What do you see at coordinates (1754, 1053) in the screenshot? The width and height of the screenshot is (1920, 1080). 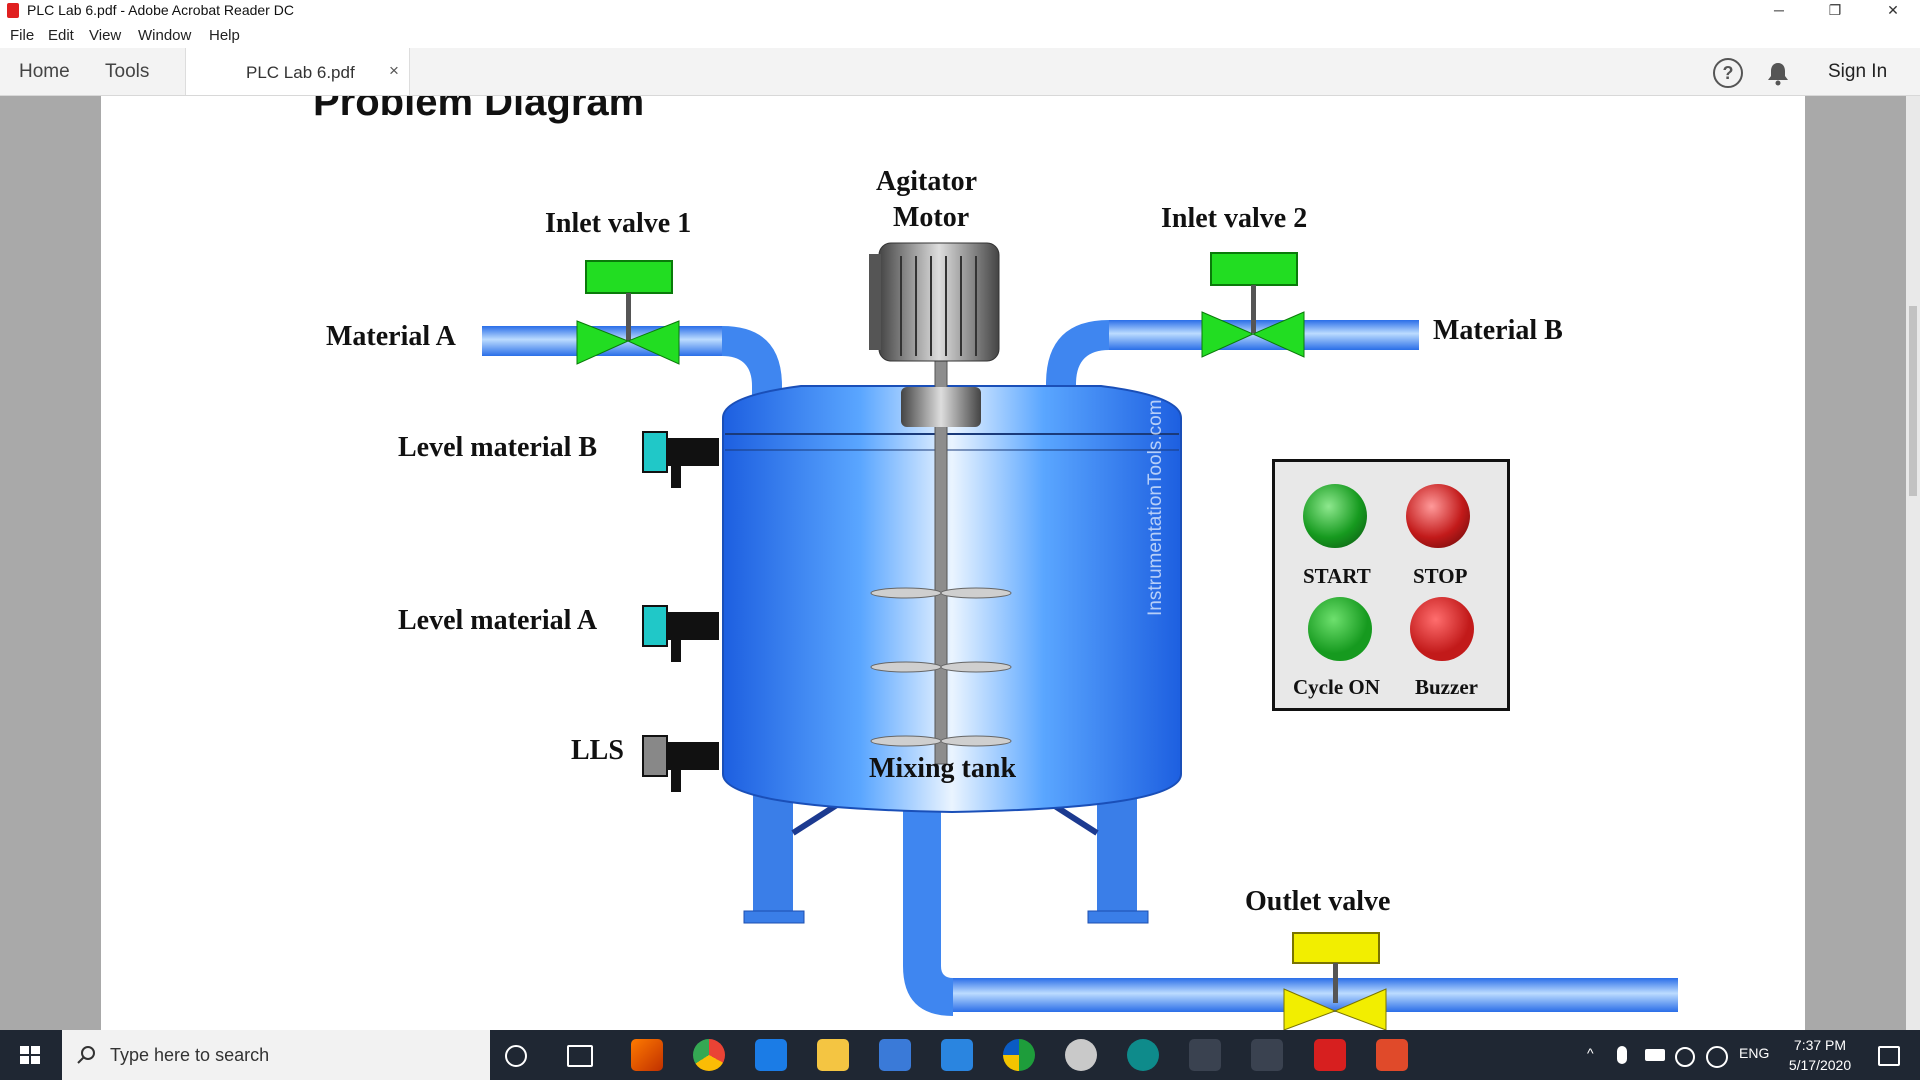 I see `language-indicator: ENG` at bounding box center [1754, 1053].